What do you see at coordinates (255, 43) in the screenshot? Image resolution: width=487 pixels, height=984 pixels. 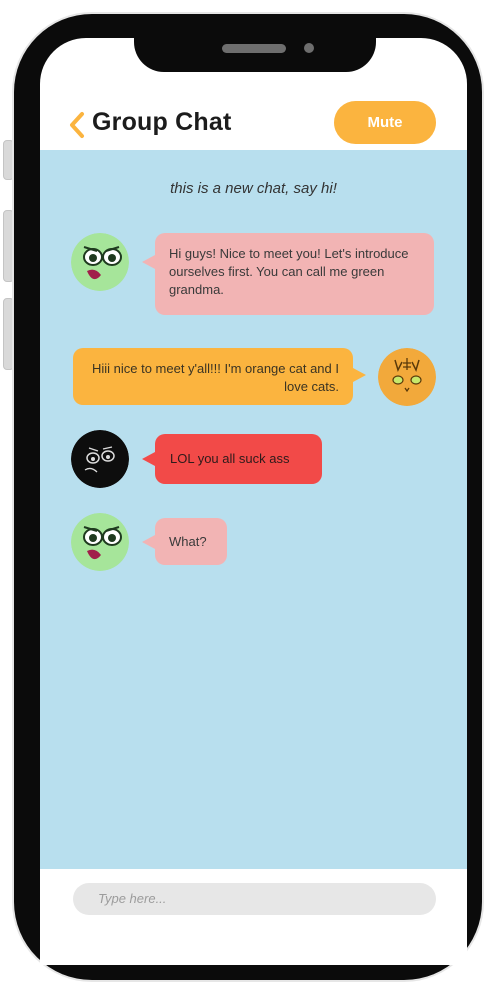 I see `notch` at bounding box center [255, 43].